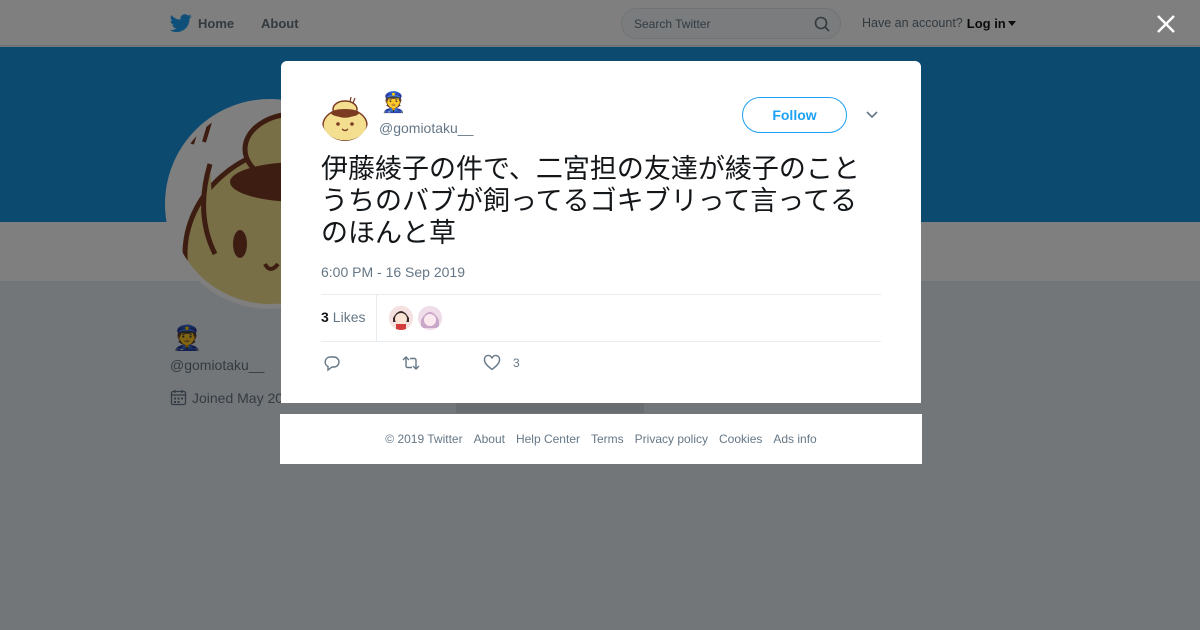 This screenshot has height=630, width=1200. Describe the element at coordinates (393, 103) in the screenshot. I see `tweet-author-name-emoji: 👮` at that location.